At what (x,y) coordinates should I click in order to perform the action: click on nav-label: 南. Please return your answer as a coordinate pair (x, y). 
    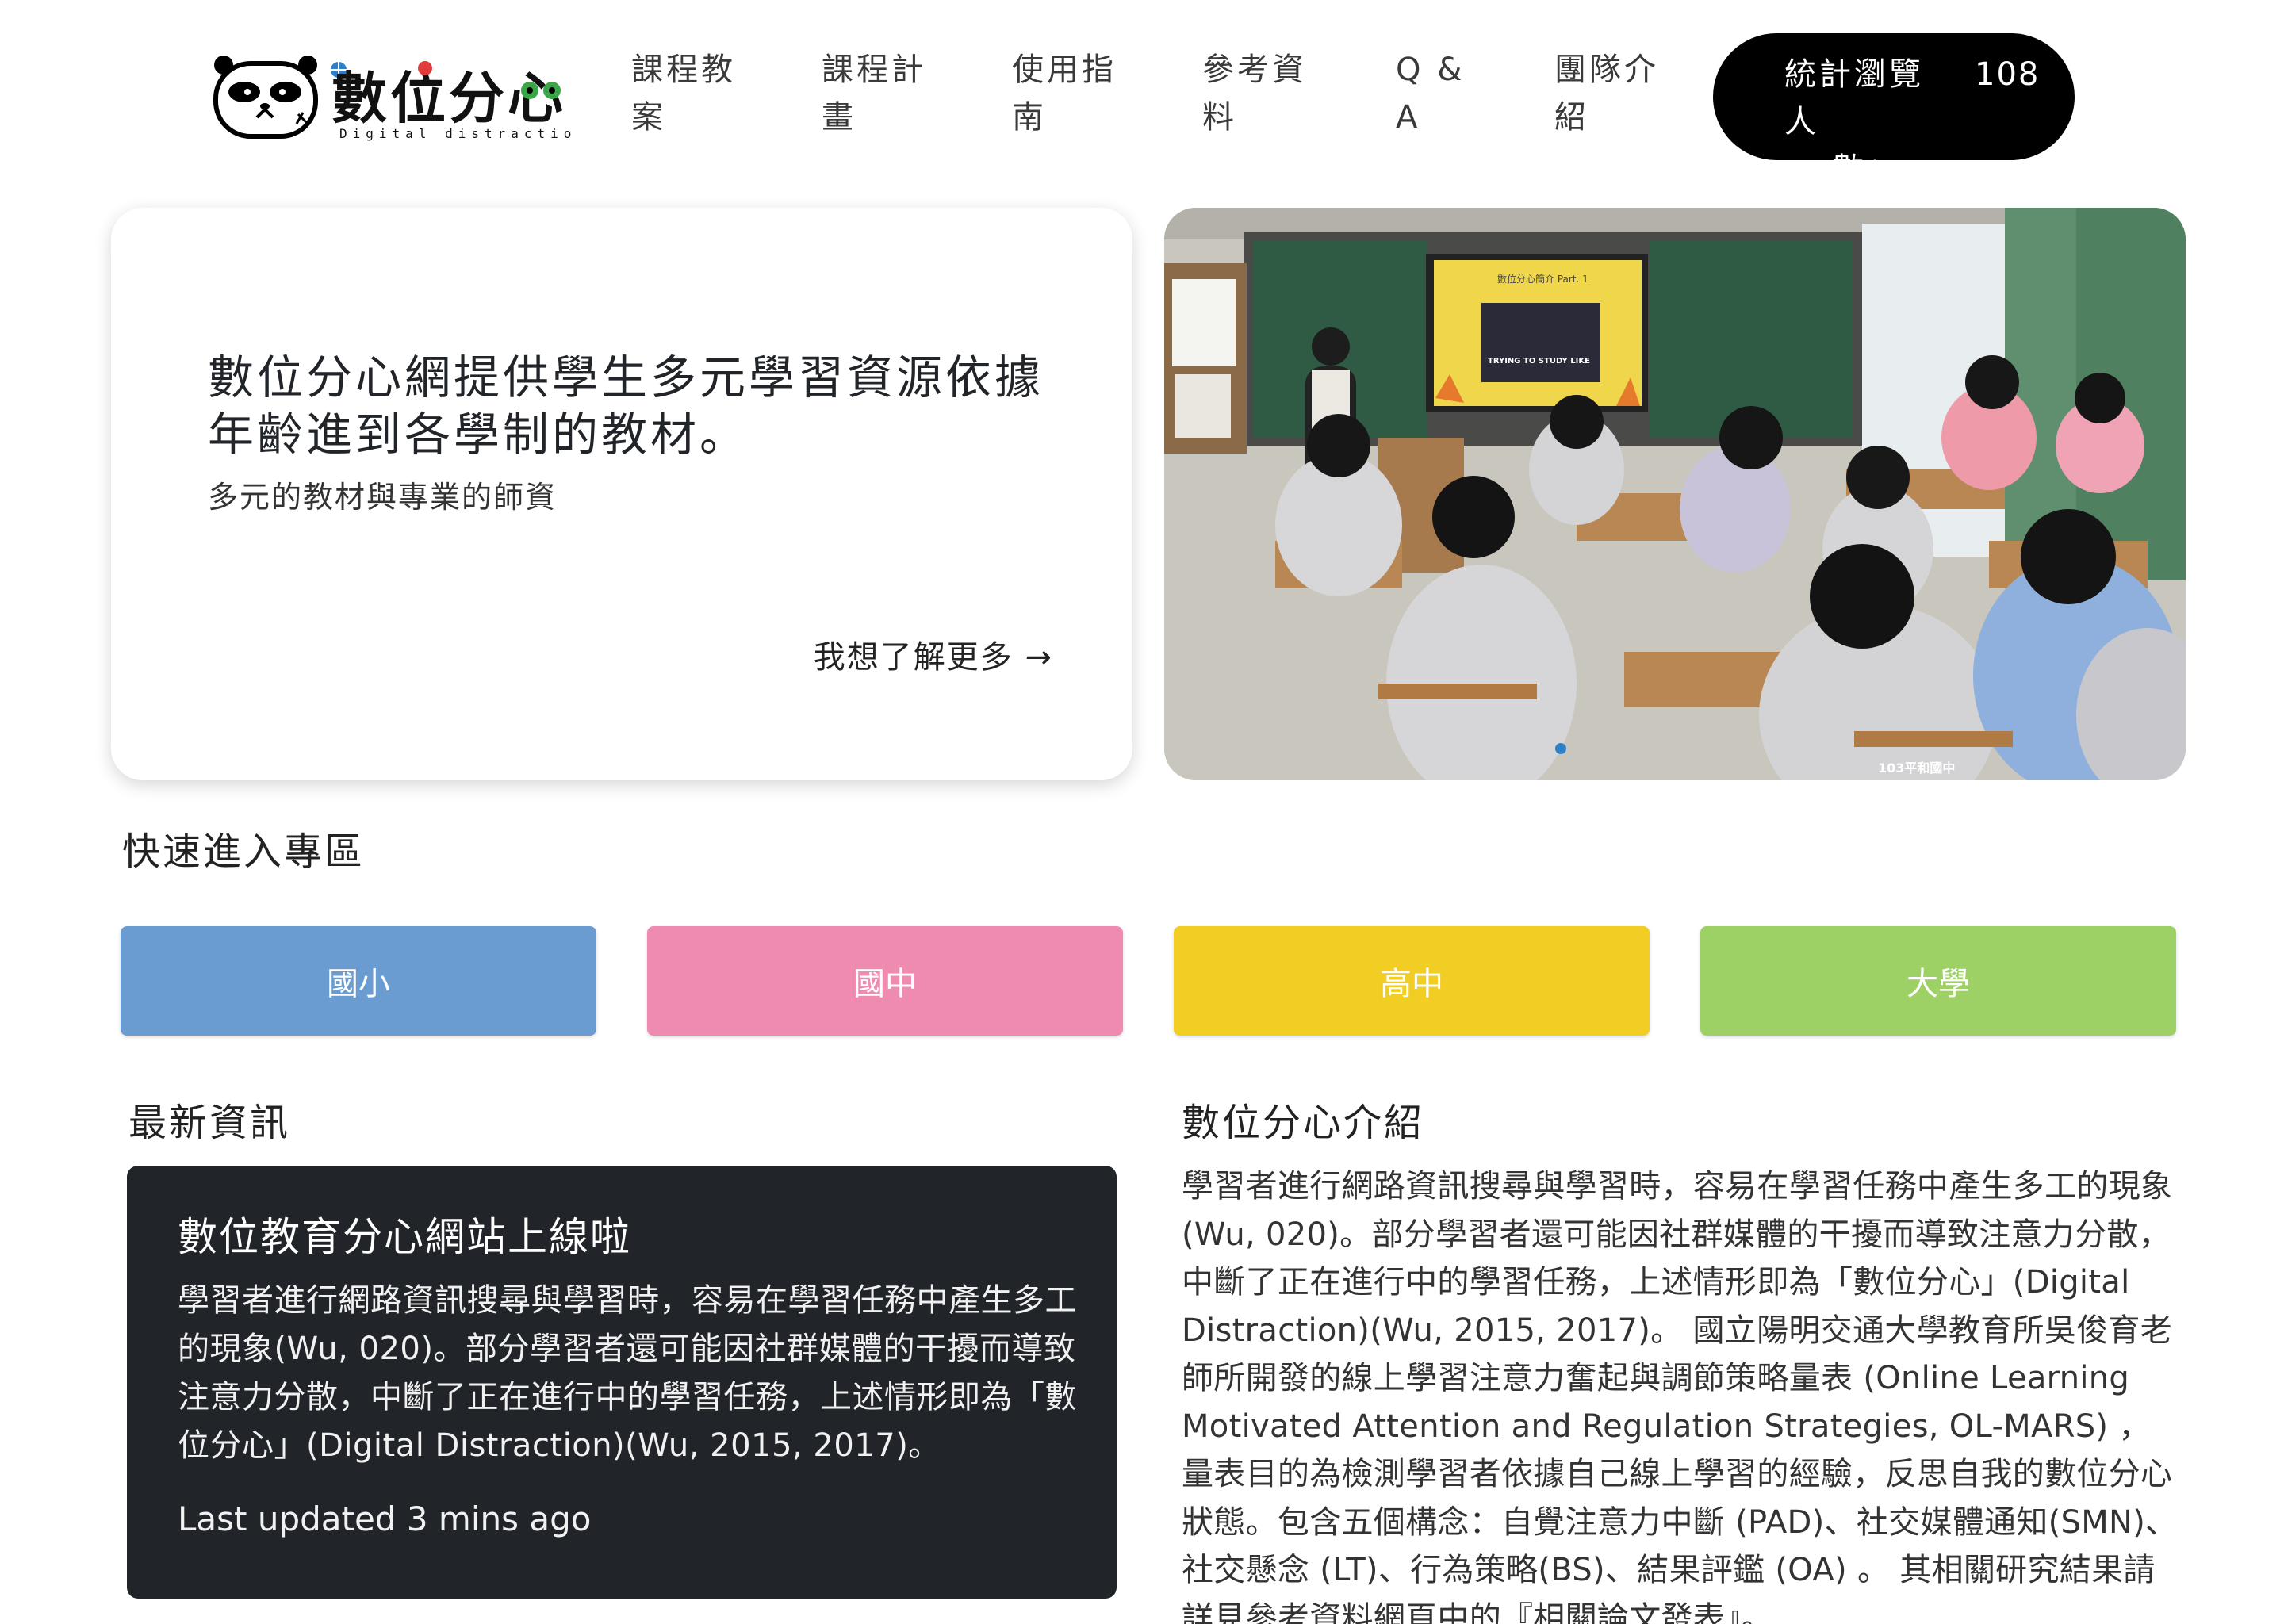
    Looking at the image, I should click on (1029, 117).